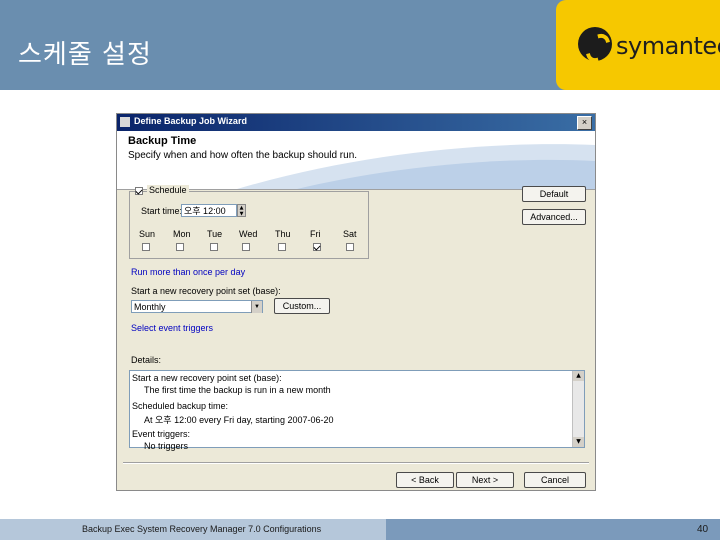 This screenshot has width=720, height=540. What do you see at coordinates (578, 442) in the screenshot?
I see `scroll-down-icon: ▼` at bounding box center [578, 442].